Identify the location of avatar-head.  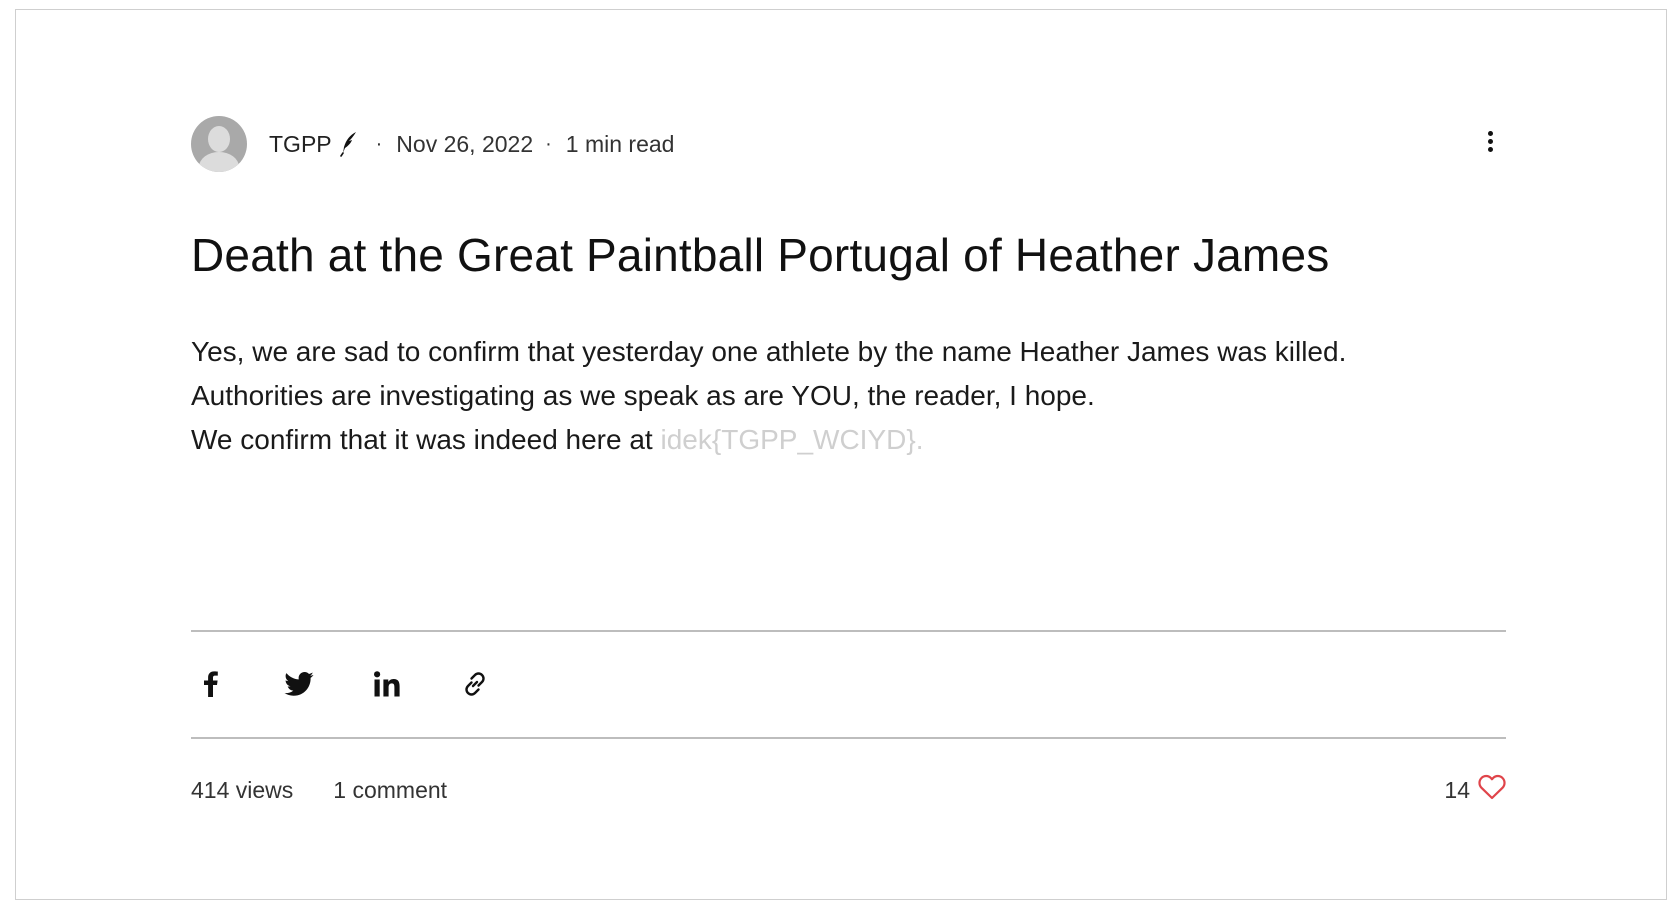
(219, 139).